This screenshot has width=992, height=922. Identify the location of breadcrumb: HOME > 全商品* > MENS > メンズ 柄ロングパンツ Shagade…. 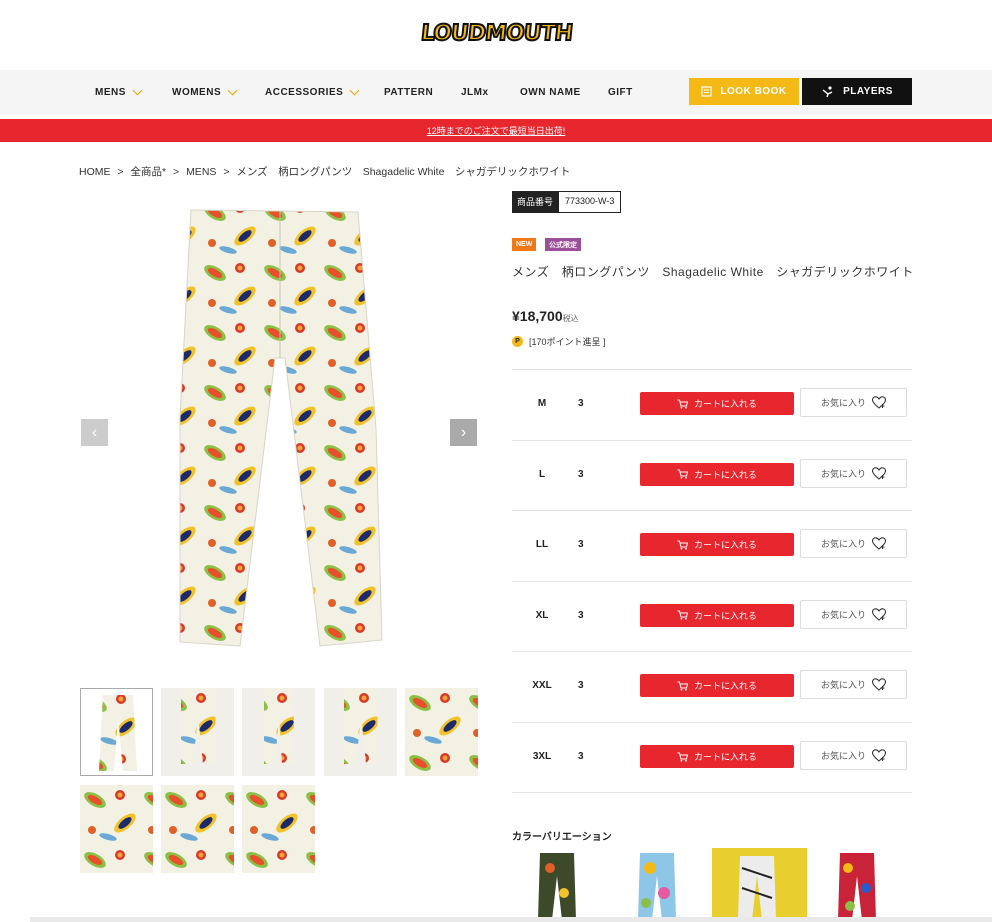
(326, 171).